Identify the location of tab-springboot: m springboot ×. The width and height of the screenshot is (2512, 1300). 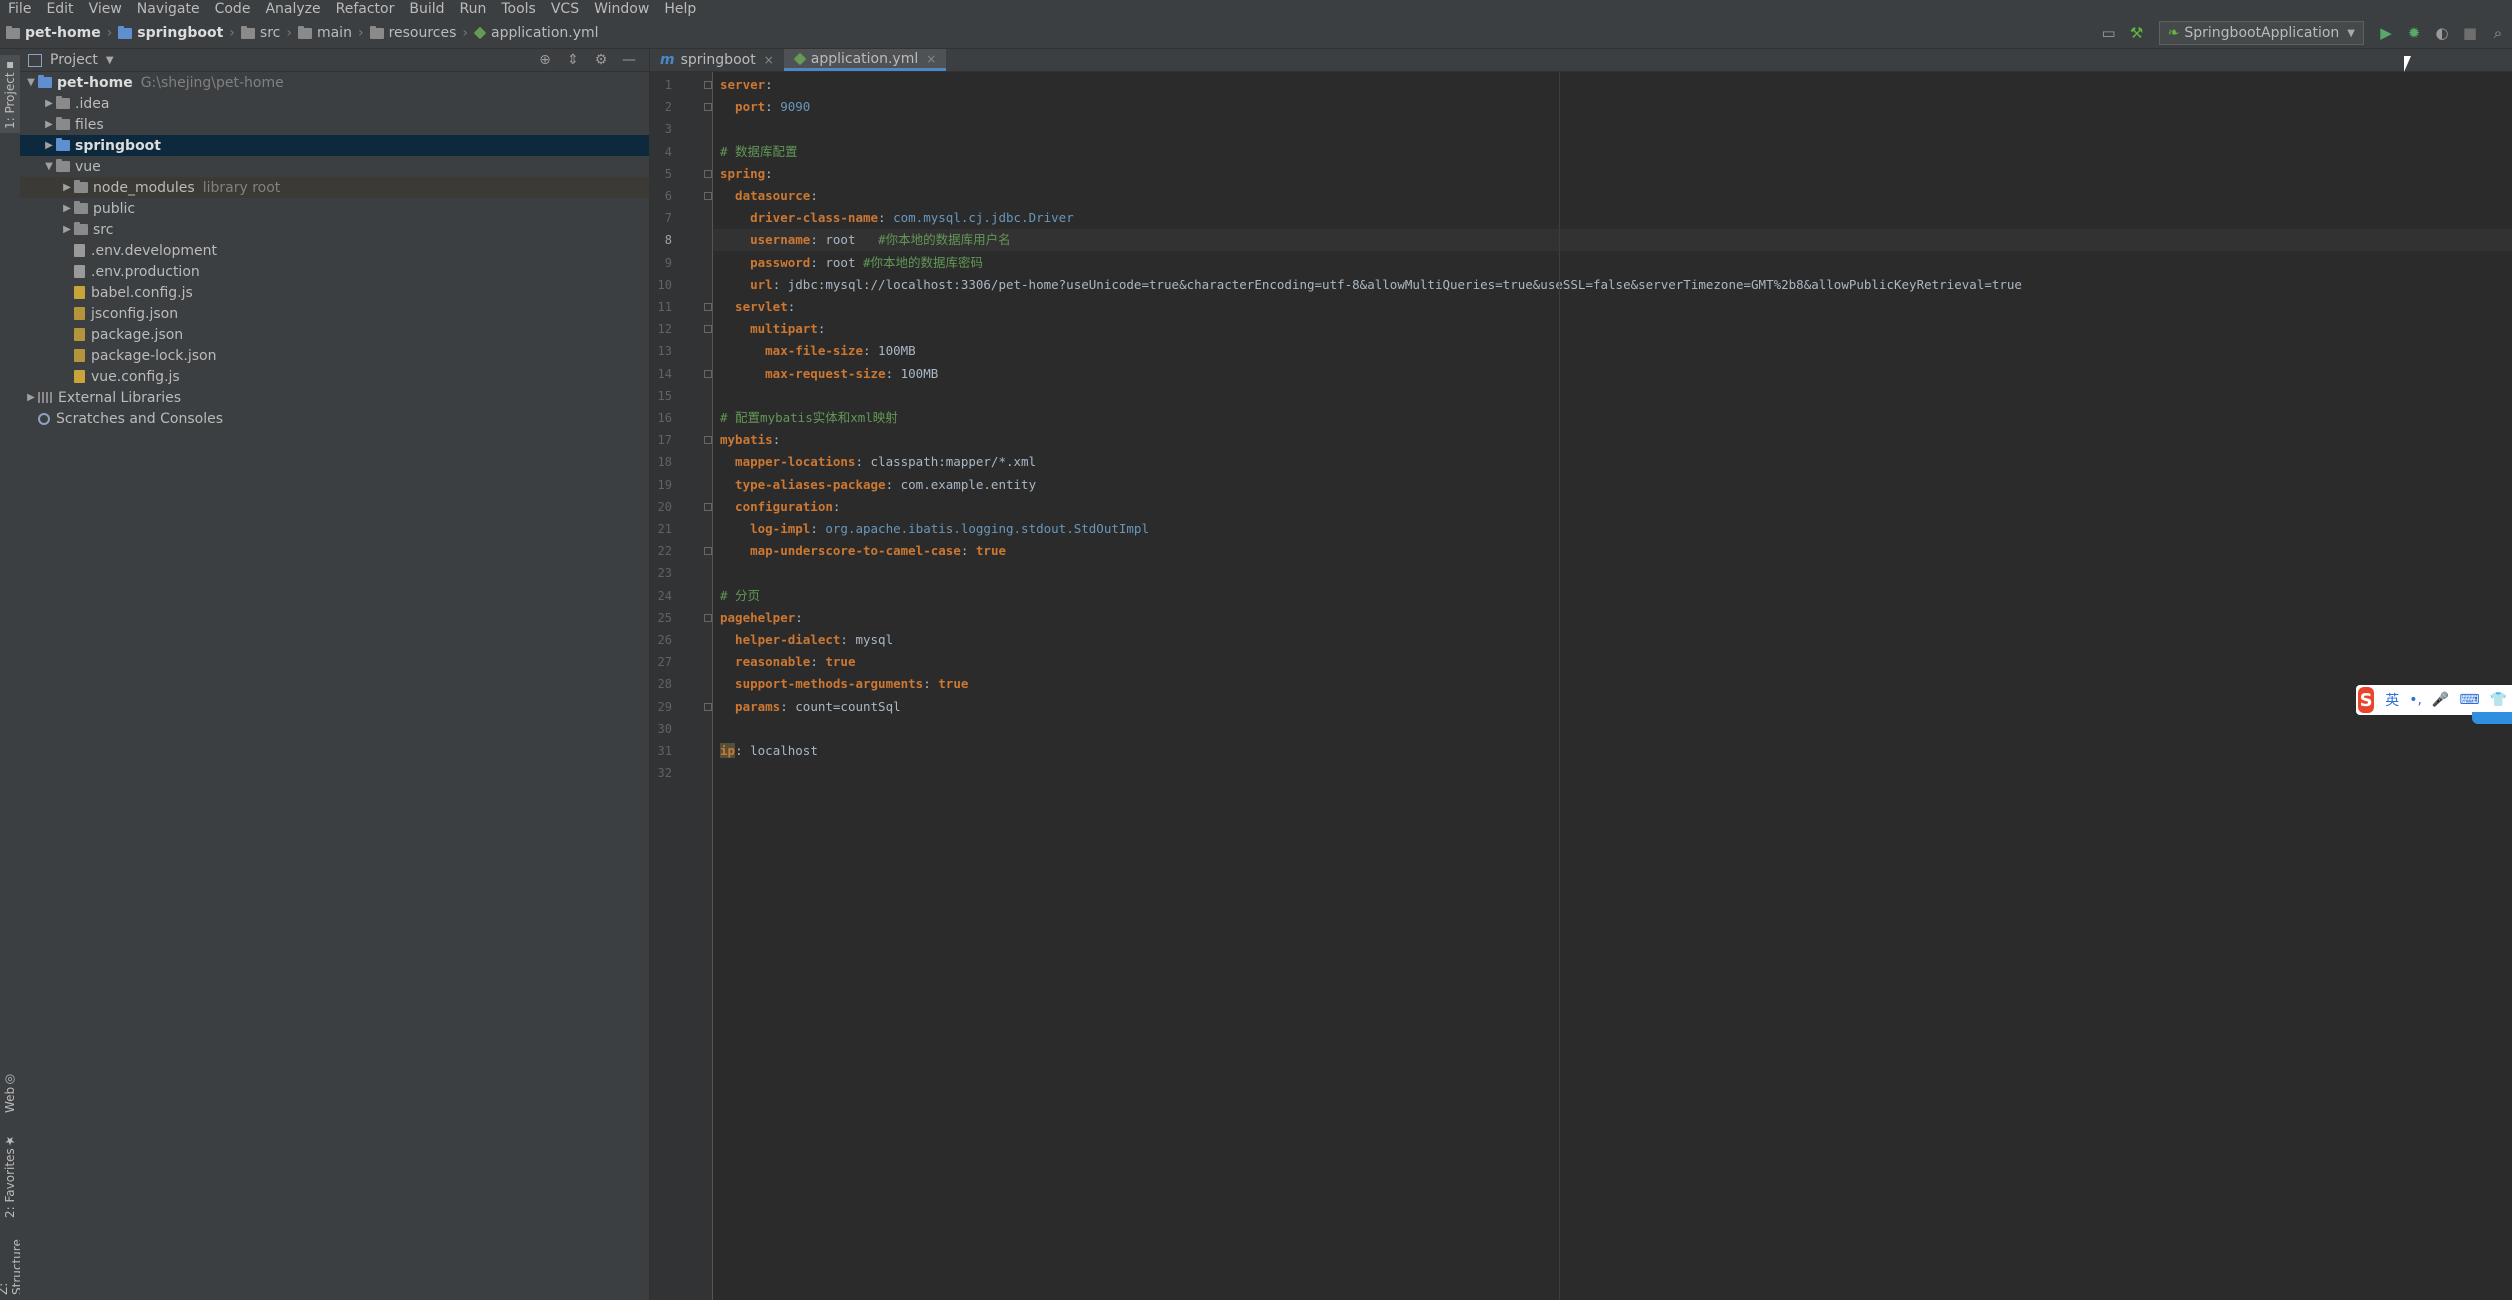
(717, 60).